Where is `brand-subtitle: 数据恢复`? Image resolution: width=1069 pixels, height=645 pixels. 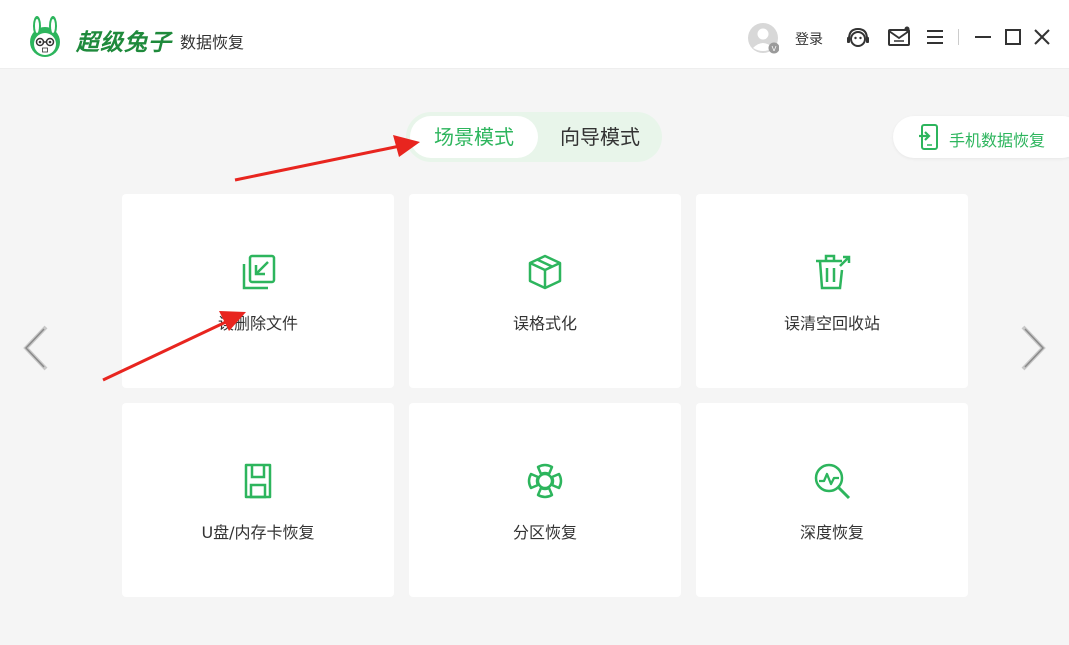 brand-subtitle: 数据恢复 is located at coordinates (212, 42).